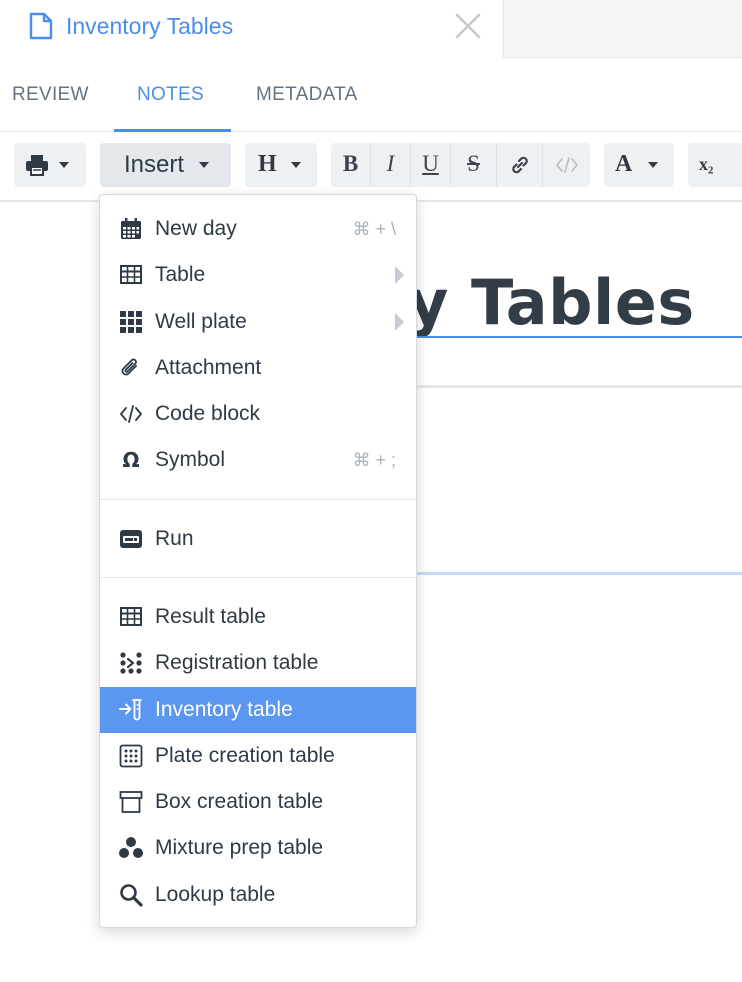  Describe the element at coordinates (131, 802) in the screenshot. I see `box-icon` at that location.